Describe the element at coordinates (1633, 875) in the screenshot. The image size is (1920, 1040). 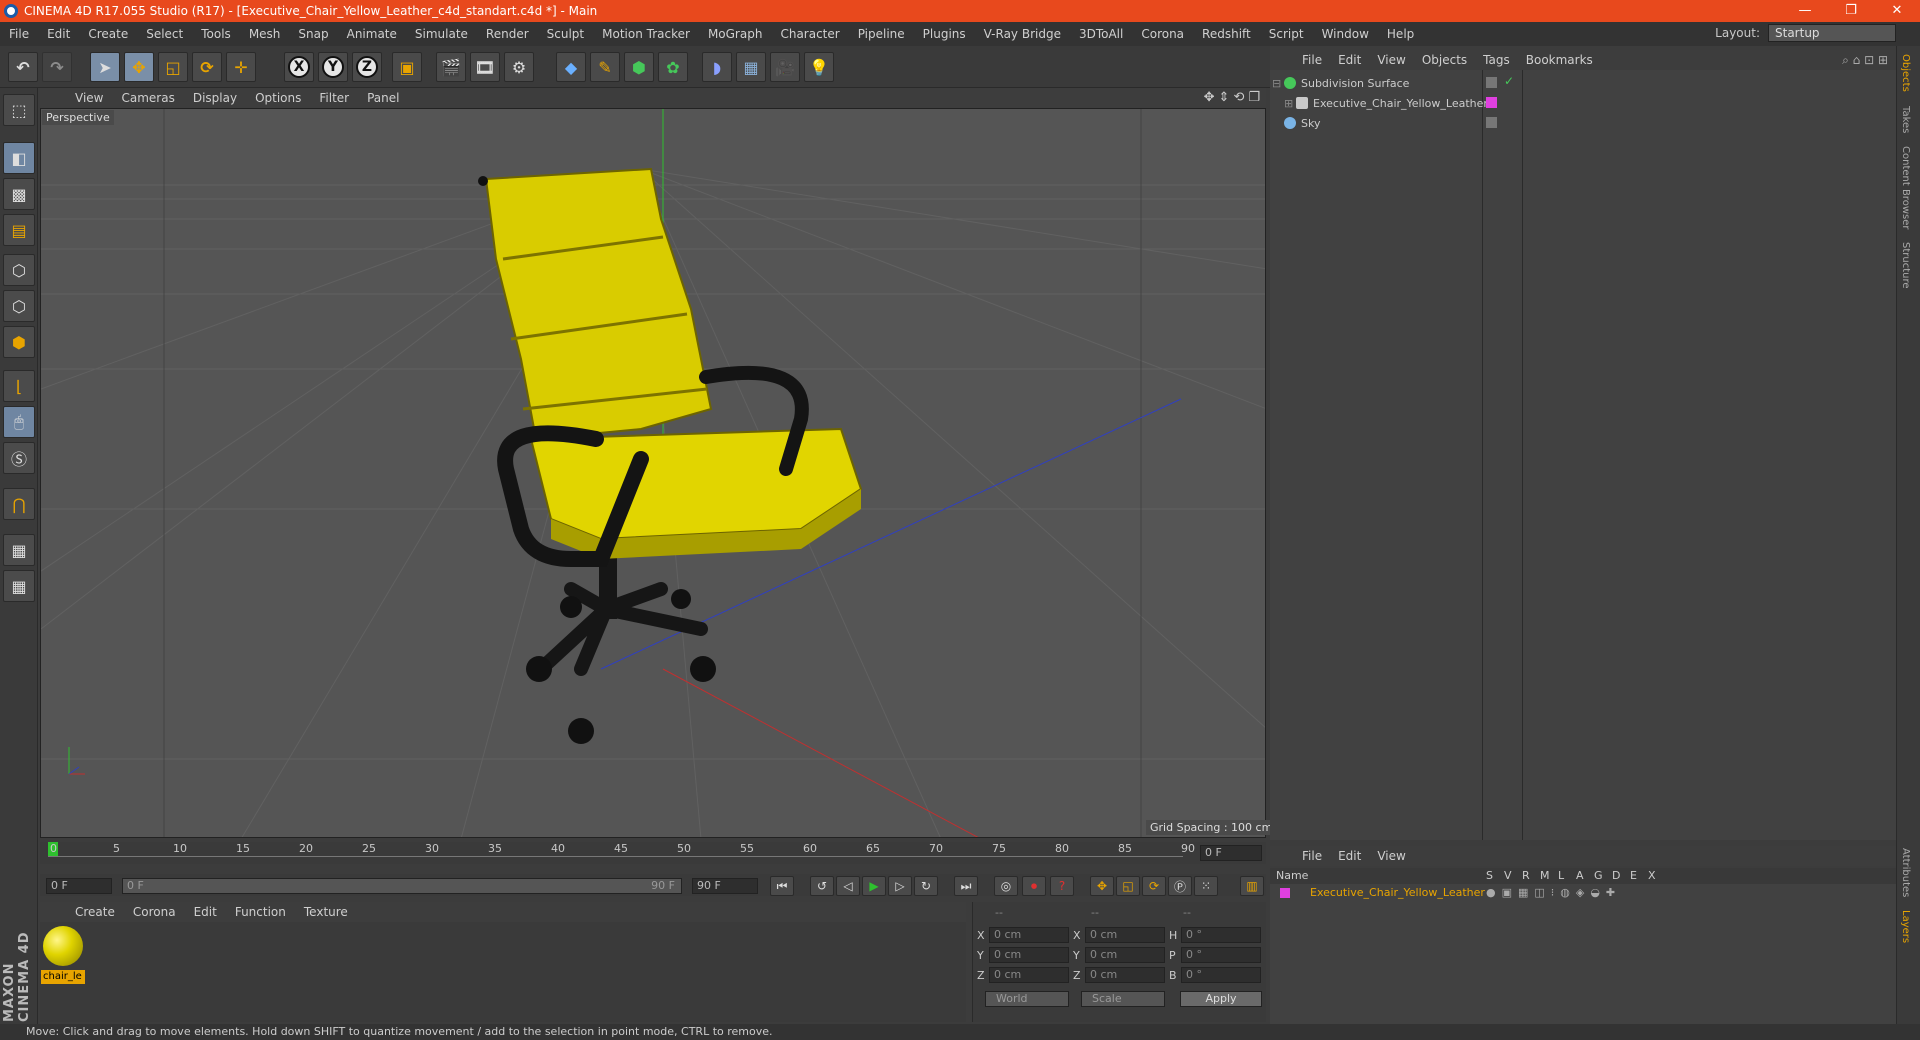
I see `column-expressions: E` at that location.